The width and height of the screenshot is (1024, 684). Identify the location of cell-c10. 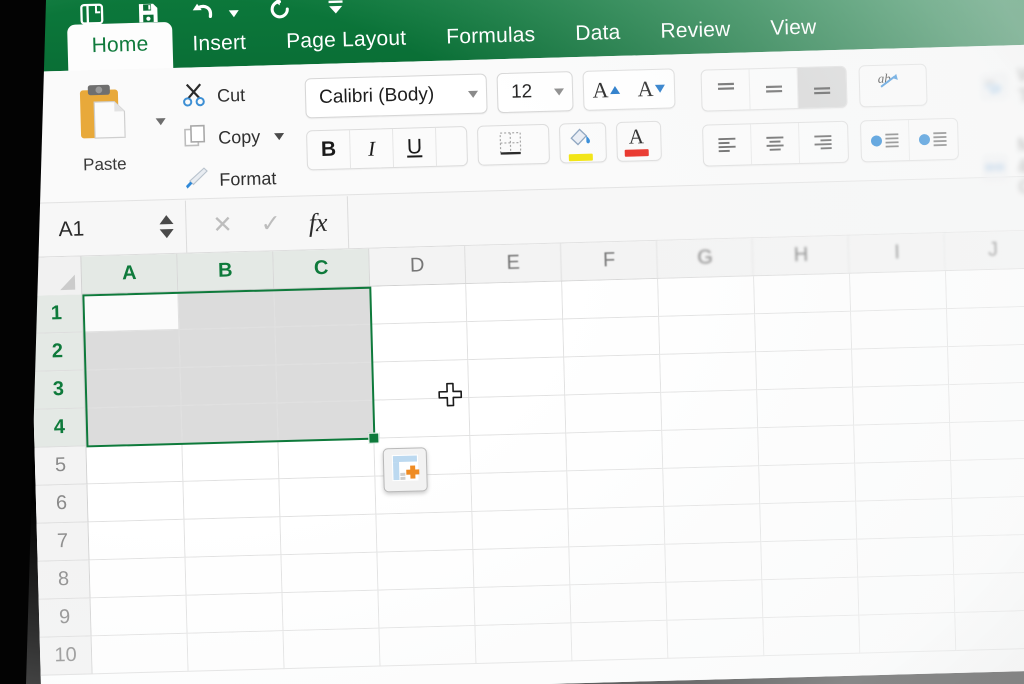
(332, 649).